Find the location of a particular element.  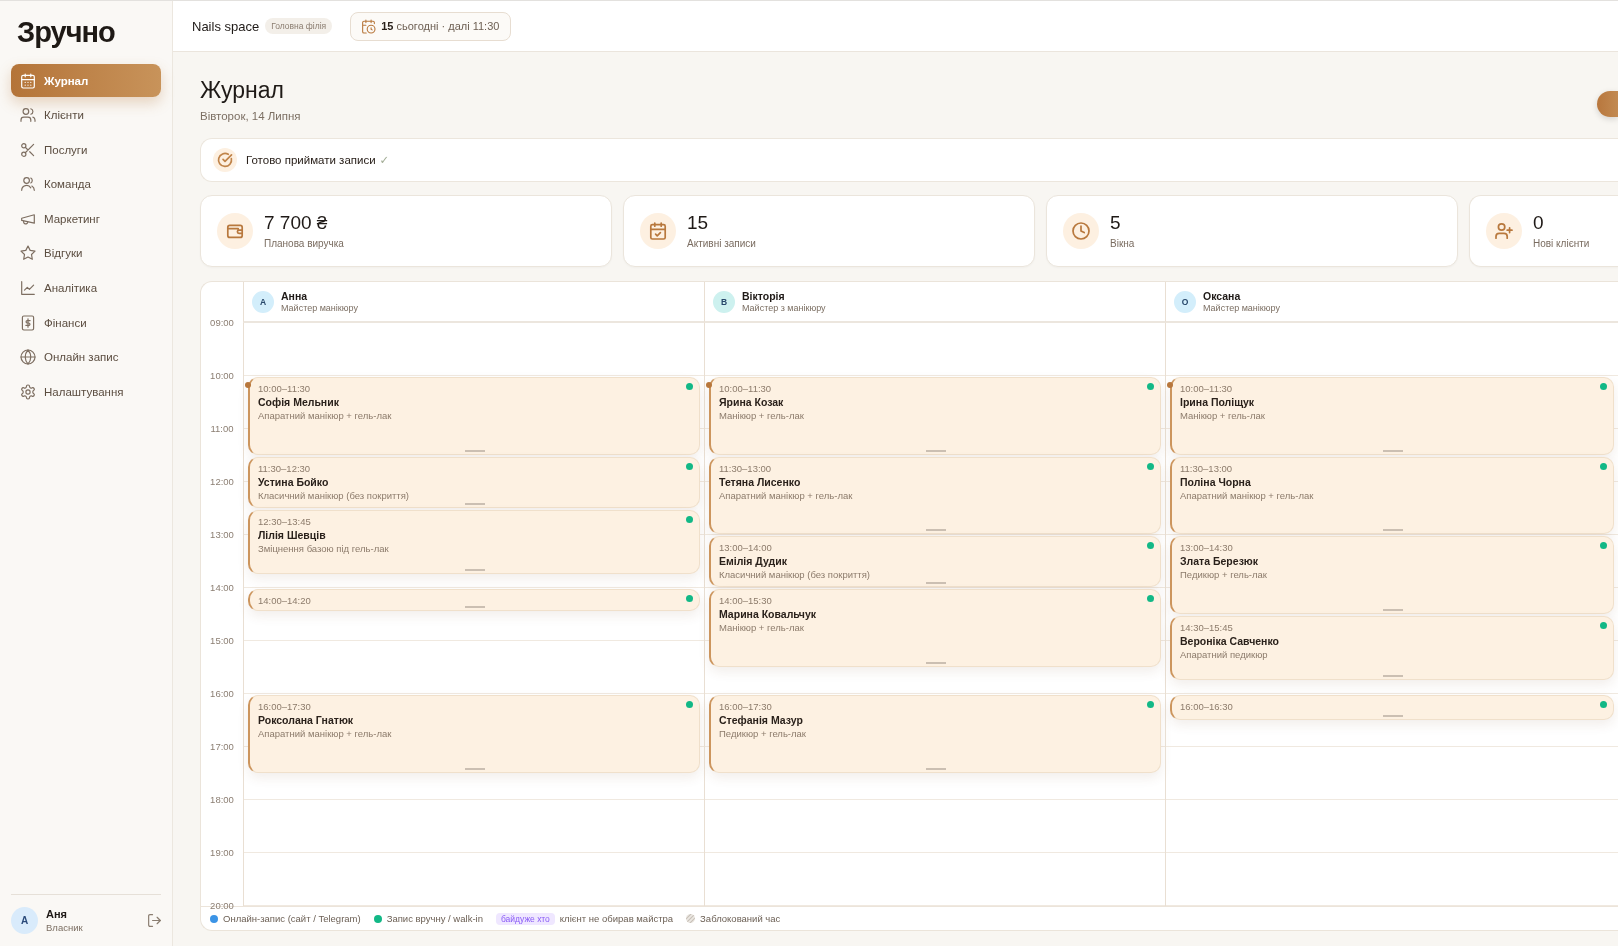

service-name: Педикюр + гель-лак is located at coordinates (762, 733).